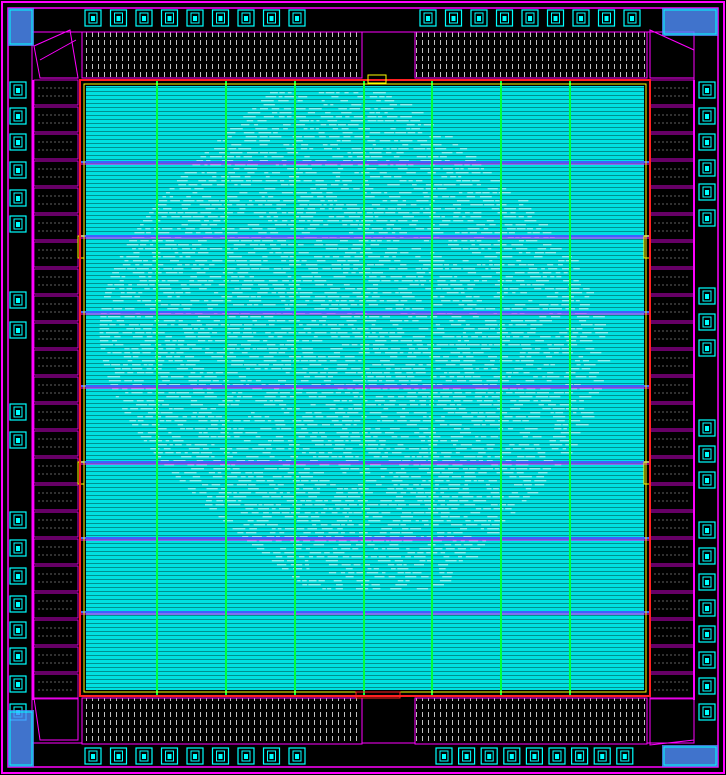 The height and width of the screenshot is (775, 726). I want to click on bottom-io-cells-left, so click(222, 721).